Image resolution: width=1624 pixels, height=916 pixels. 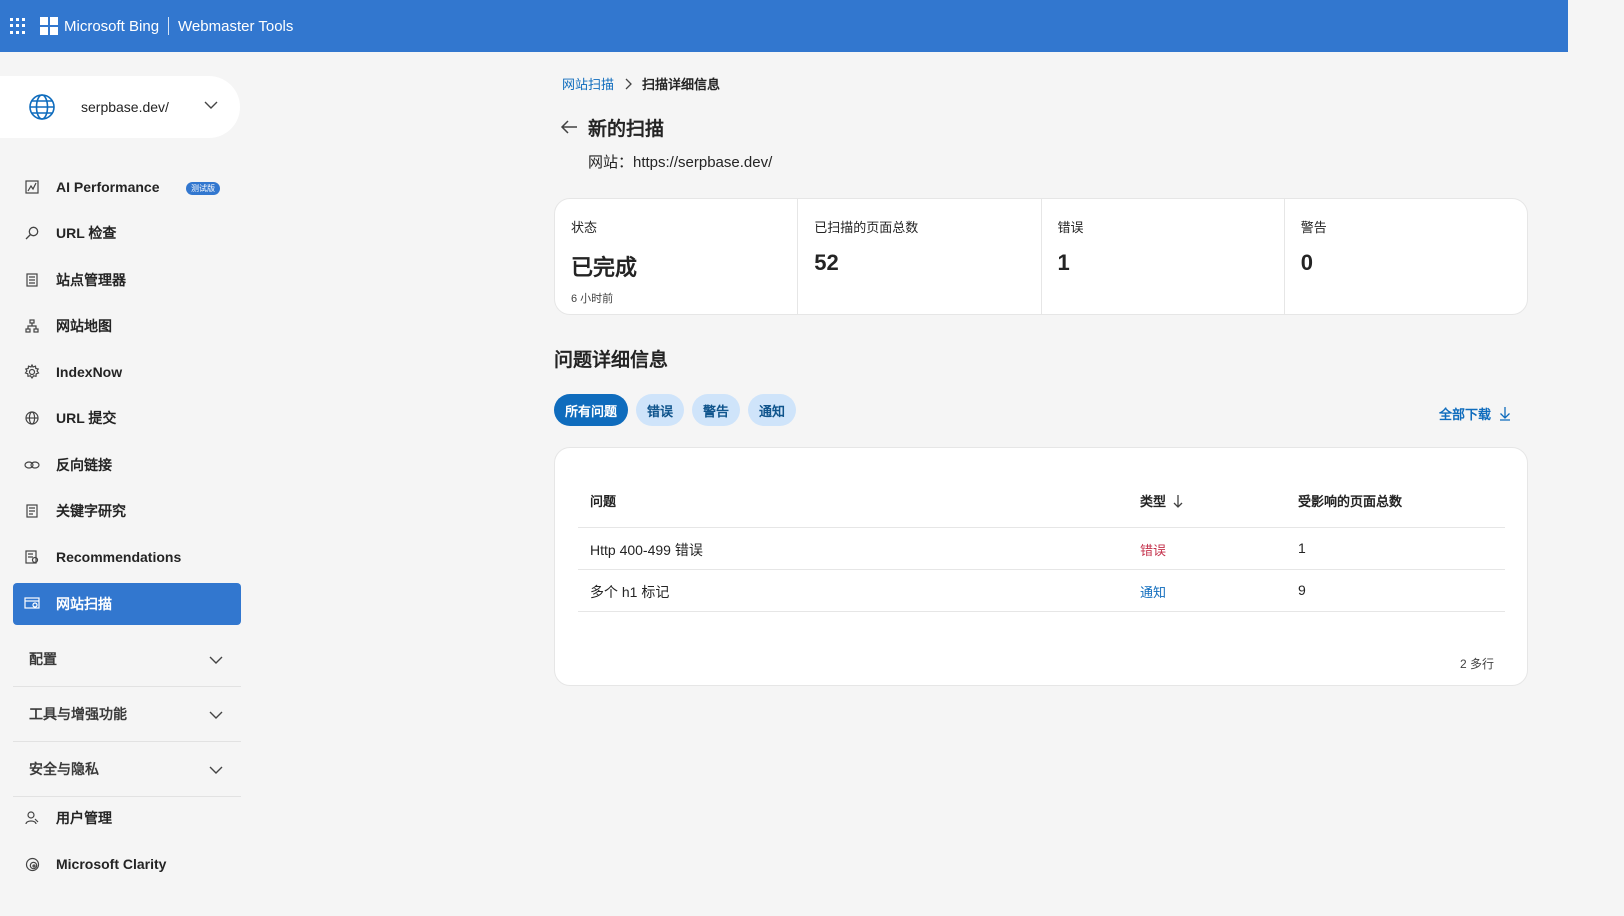 What do you see at coordinates (1041, 503) in the screenshot?
I see `table-header: 问题 类型 受影响的页面总数` at bounding box center [1041, 503].